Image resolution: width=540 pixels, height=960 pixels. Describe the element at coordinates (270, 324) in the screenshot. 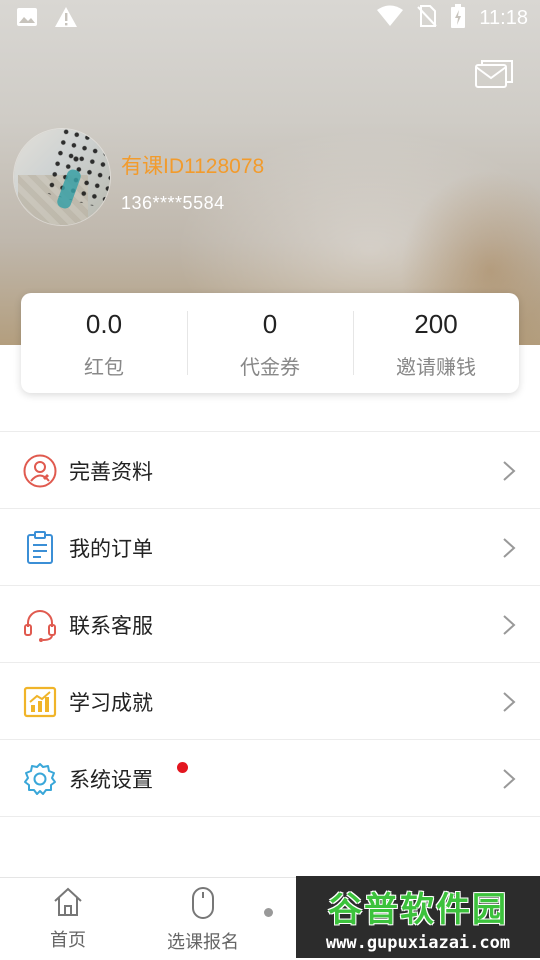

I see `stat-value: 0` at that location.